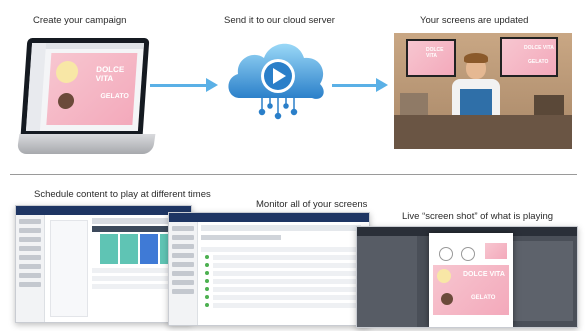 This screenshot has height=331, width=587. I want to click on monitor-window, so click(269, 269).